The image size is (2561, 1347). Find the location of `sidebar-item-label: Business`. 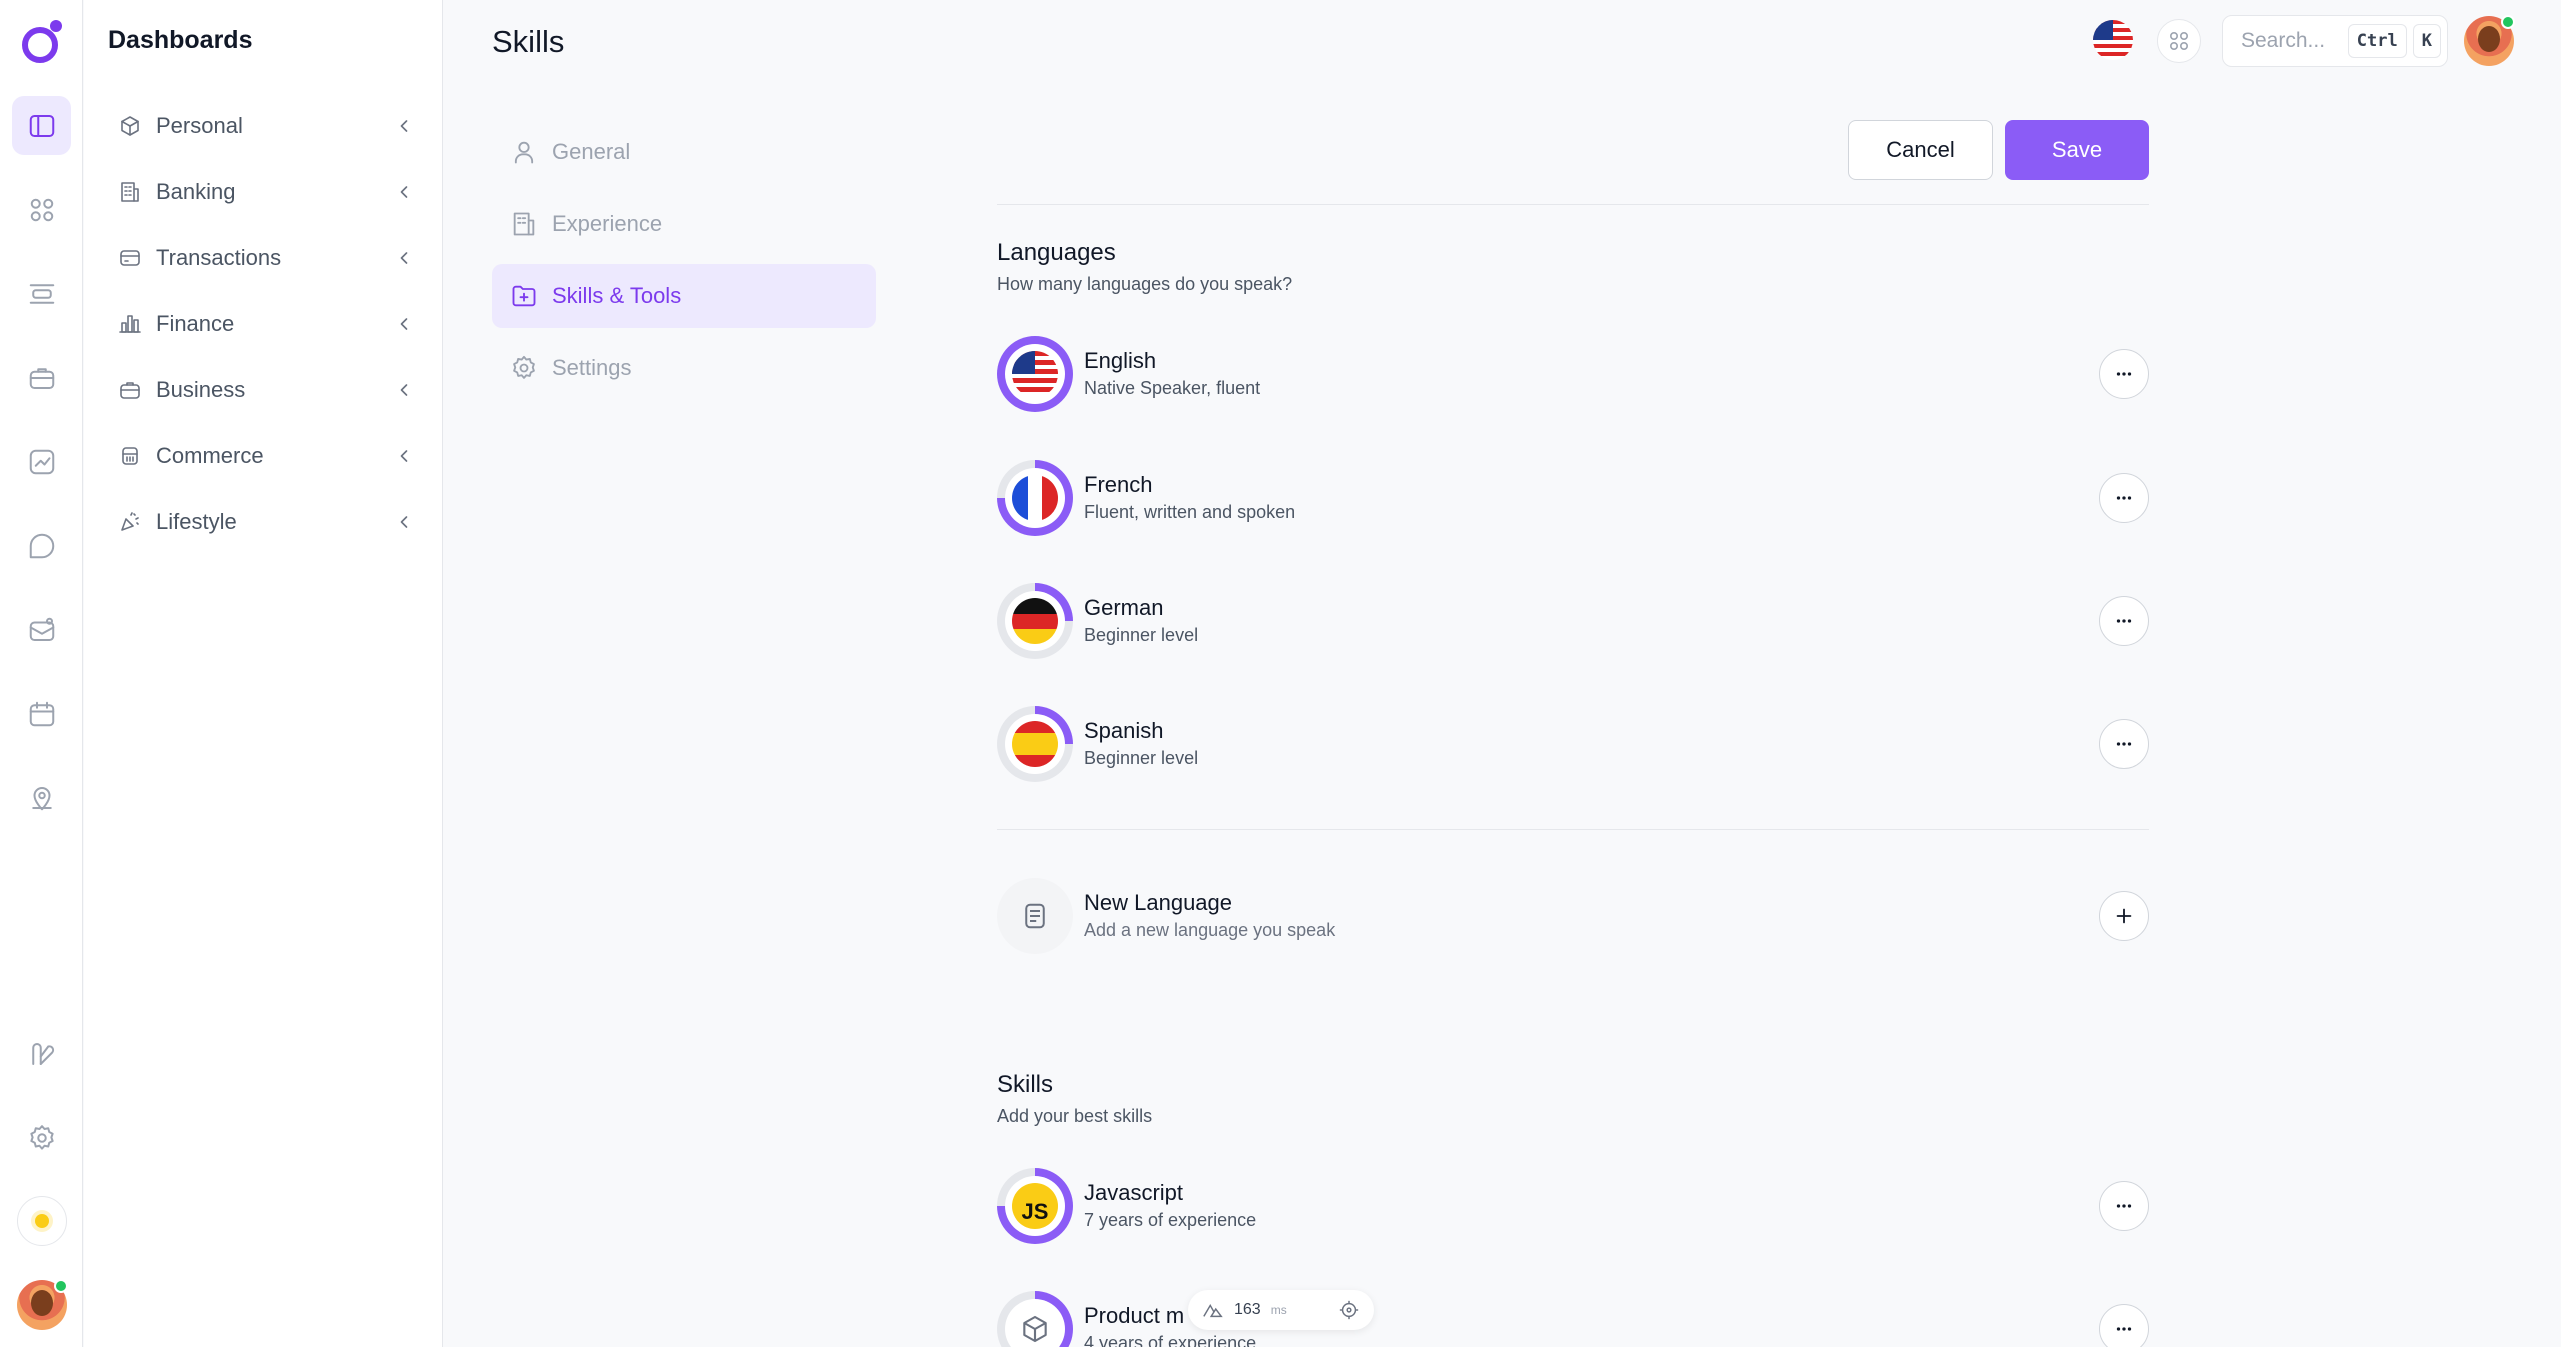

sidebar-item-label: Business is located at coordinates (201, 389).